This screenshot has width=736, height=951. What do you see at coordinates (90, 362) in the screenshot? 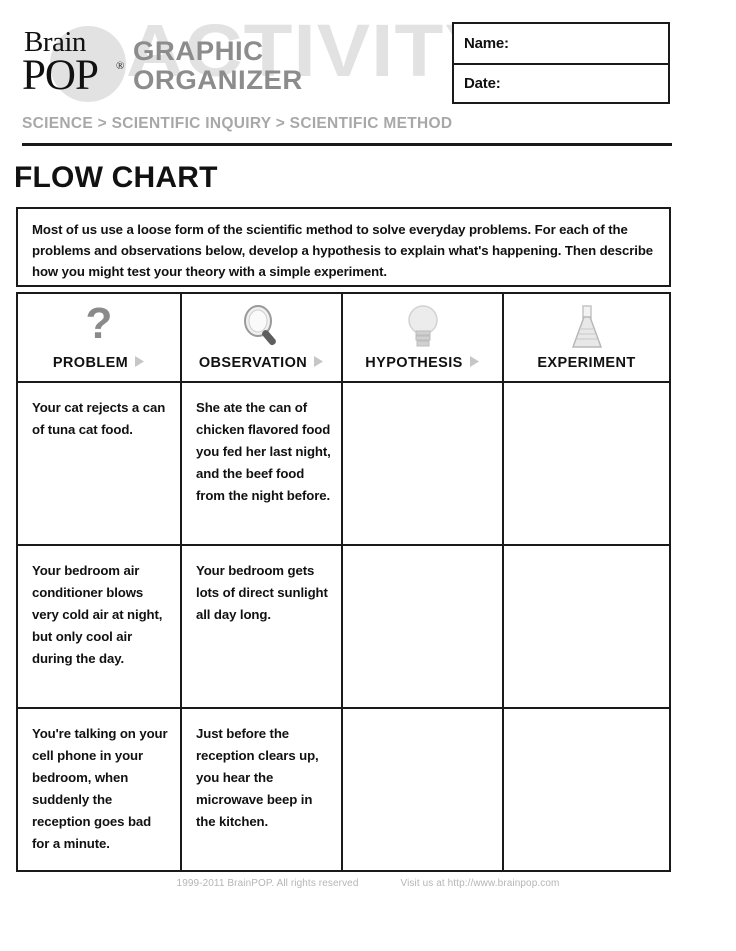
I see `column-header-problem-label: PROBLEM` at bounding box center [90, 362].